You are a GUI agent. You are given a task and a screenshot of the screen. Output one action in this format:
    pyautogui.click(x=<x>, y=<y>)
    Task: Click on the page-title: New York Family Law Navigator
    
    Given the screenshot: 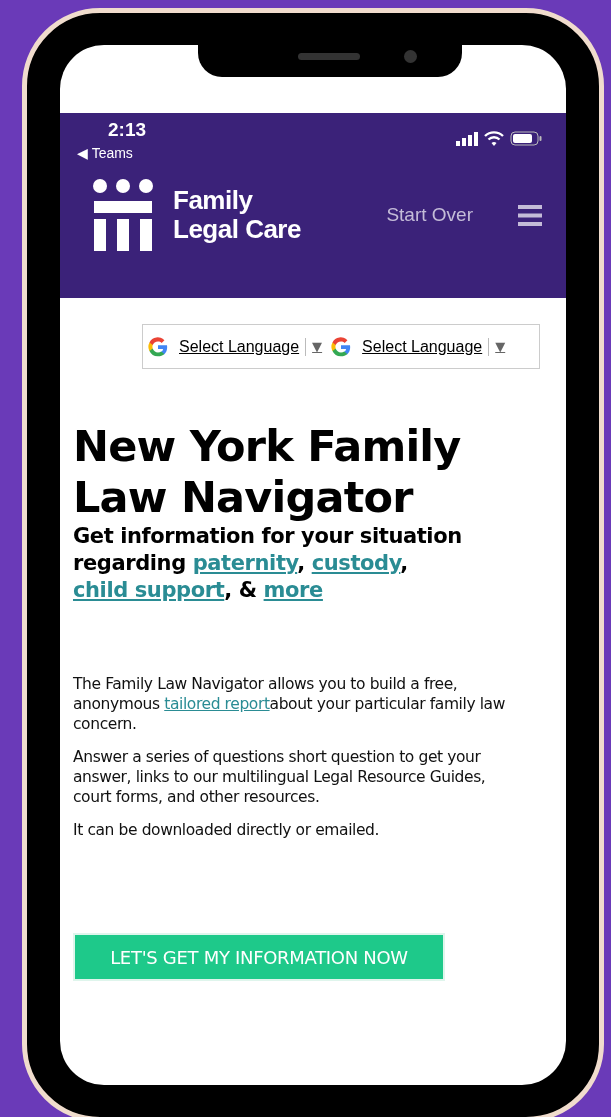 What is the action you would take?
    pyautogui.click(x=267, y=472)
    